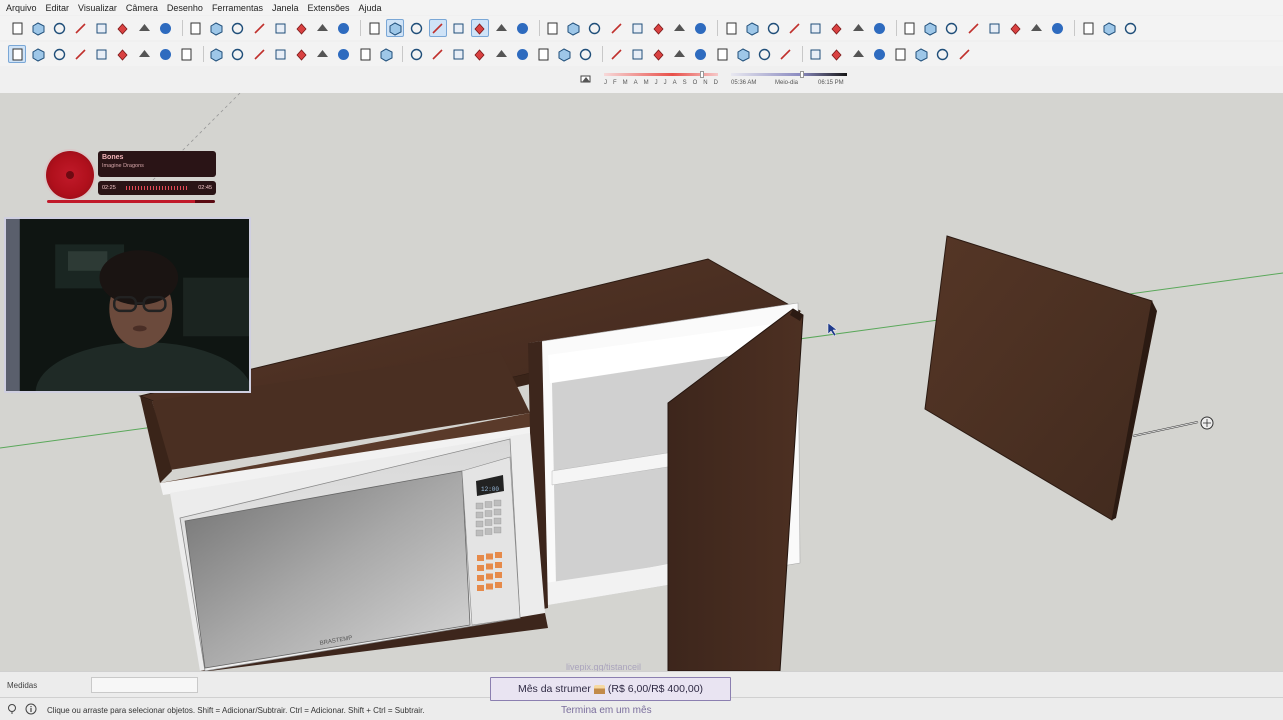 The image size is (1283, 720). What do you see at coordinates (416, 28) in the screenshot?
I see `back-edges-icon` at bounding box center [416, 28].